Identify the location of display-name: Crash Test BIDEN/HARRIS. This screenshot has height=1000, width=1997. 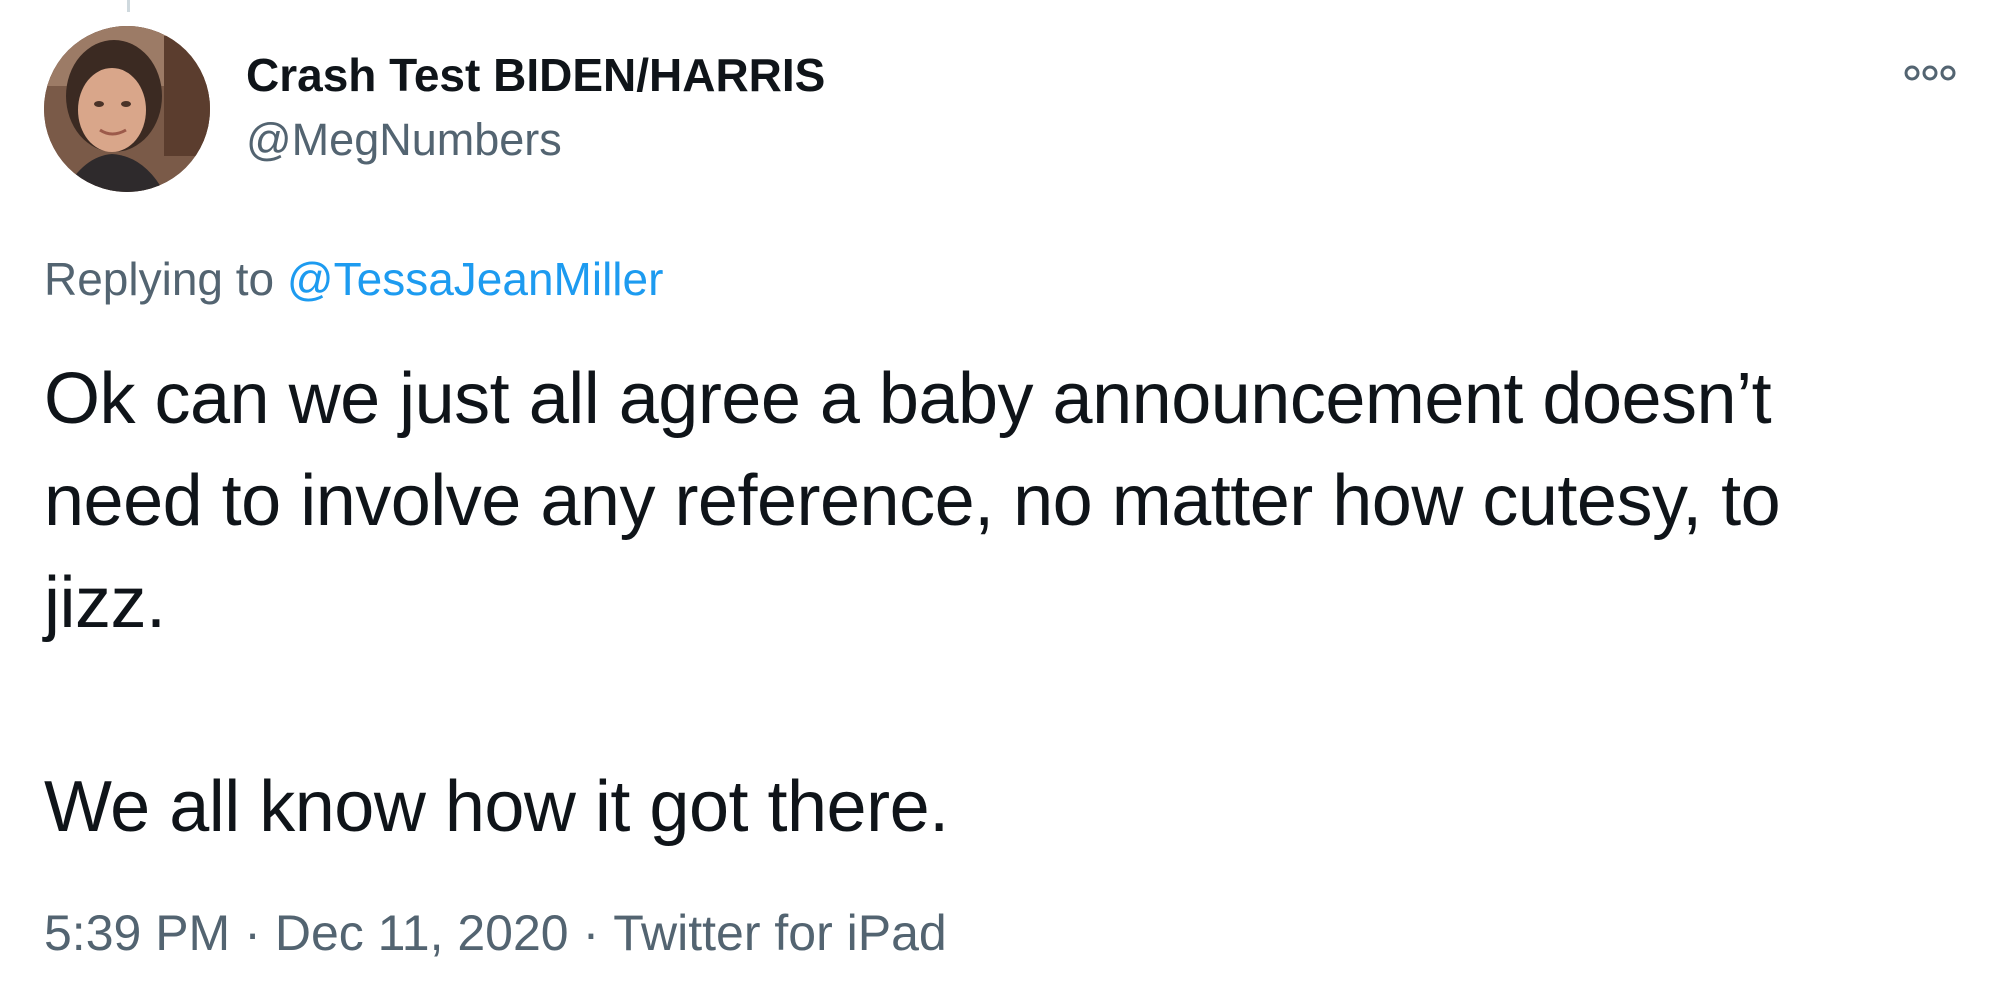
(535, 75).